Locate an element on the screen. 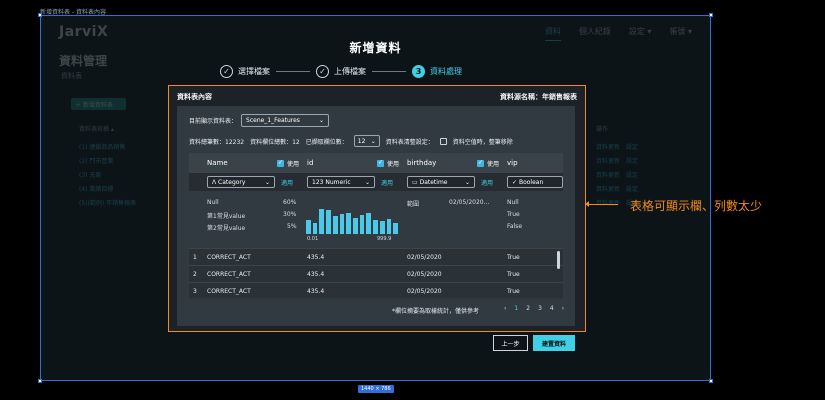  table-select-label: 目前顯示資料表： is located at coordinates (213, 121).